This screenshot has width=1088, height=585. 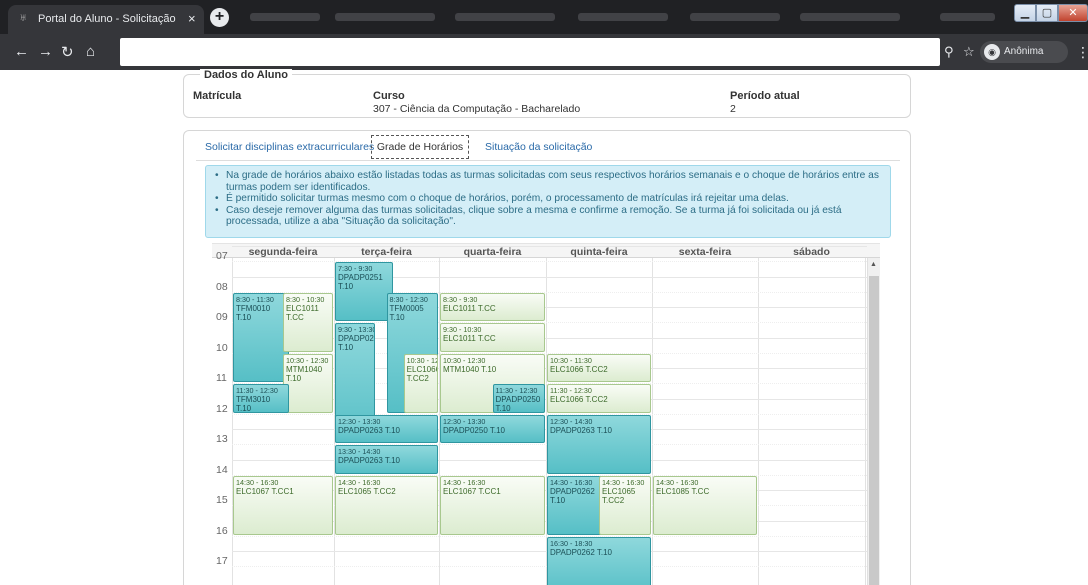 I want to click on class-time: 9:30 - 10:30, so click(x=462, y=330).